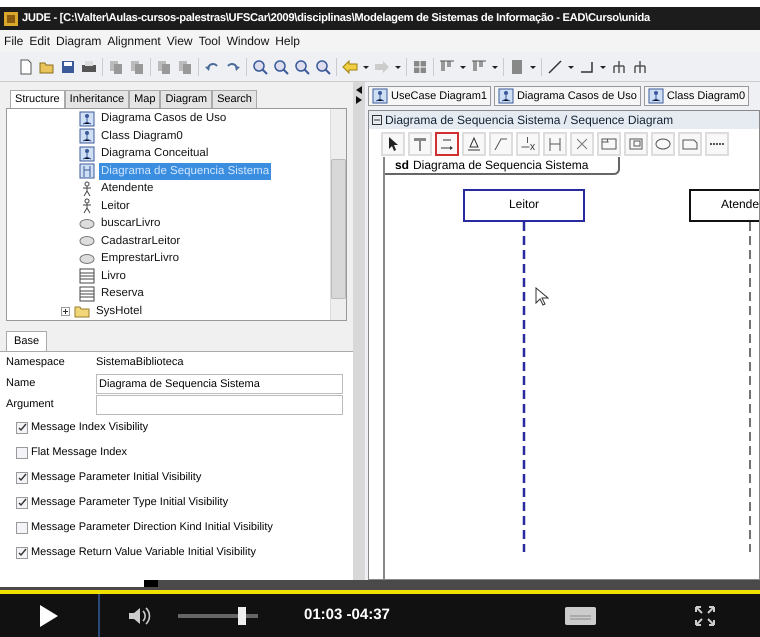  I want to click on checkbox-label: Message Index Visibility, so click(89, 428).